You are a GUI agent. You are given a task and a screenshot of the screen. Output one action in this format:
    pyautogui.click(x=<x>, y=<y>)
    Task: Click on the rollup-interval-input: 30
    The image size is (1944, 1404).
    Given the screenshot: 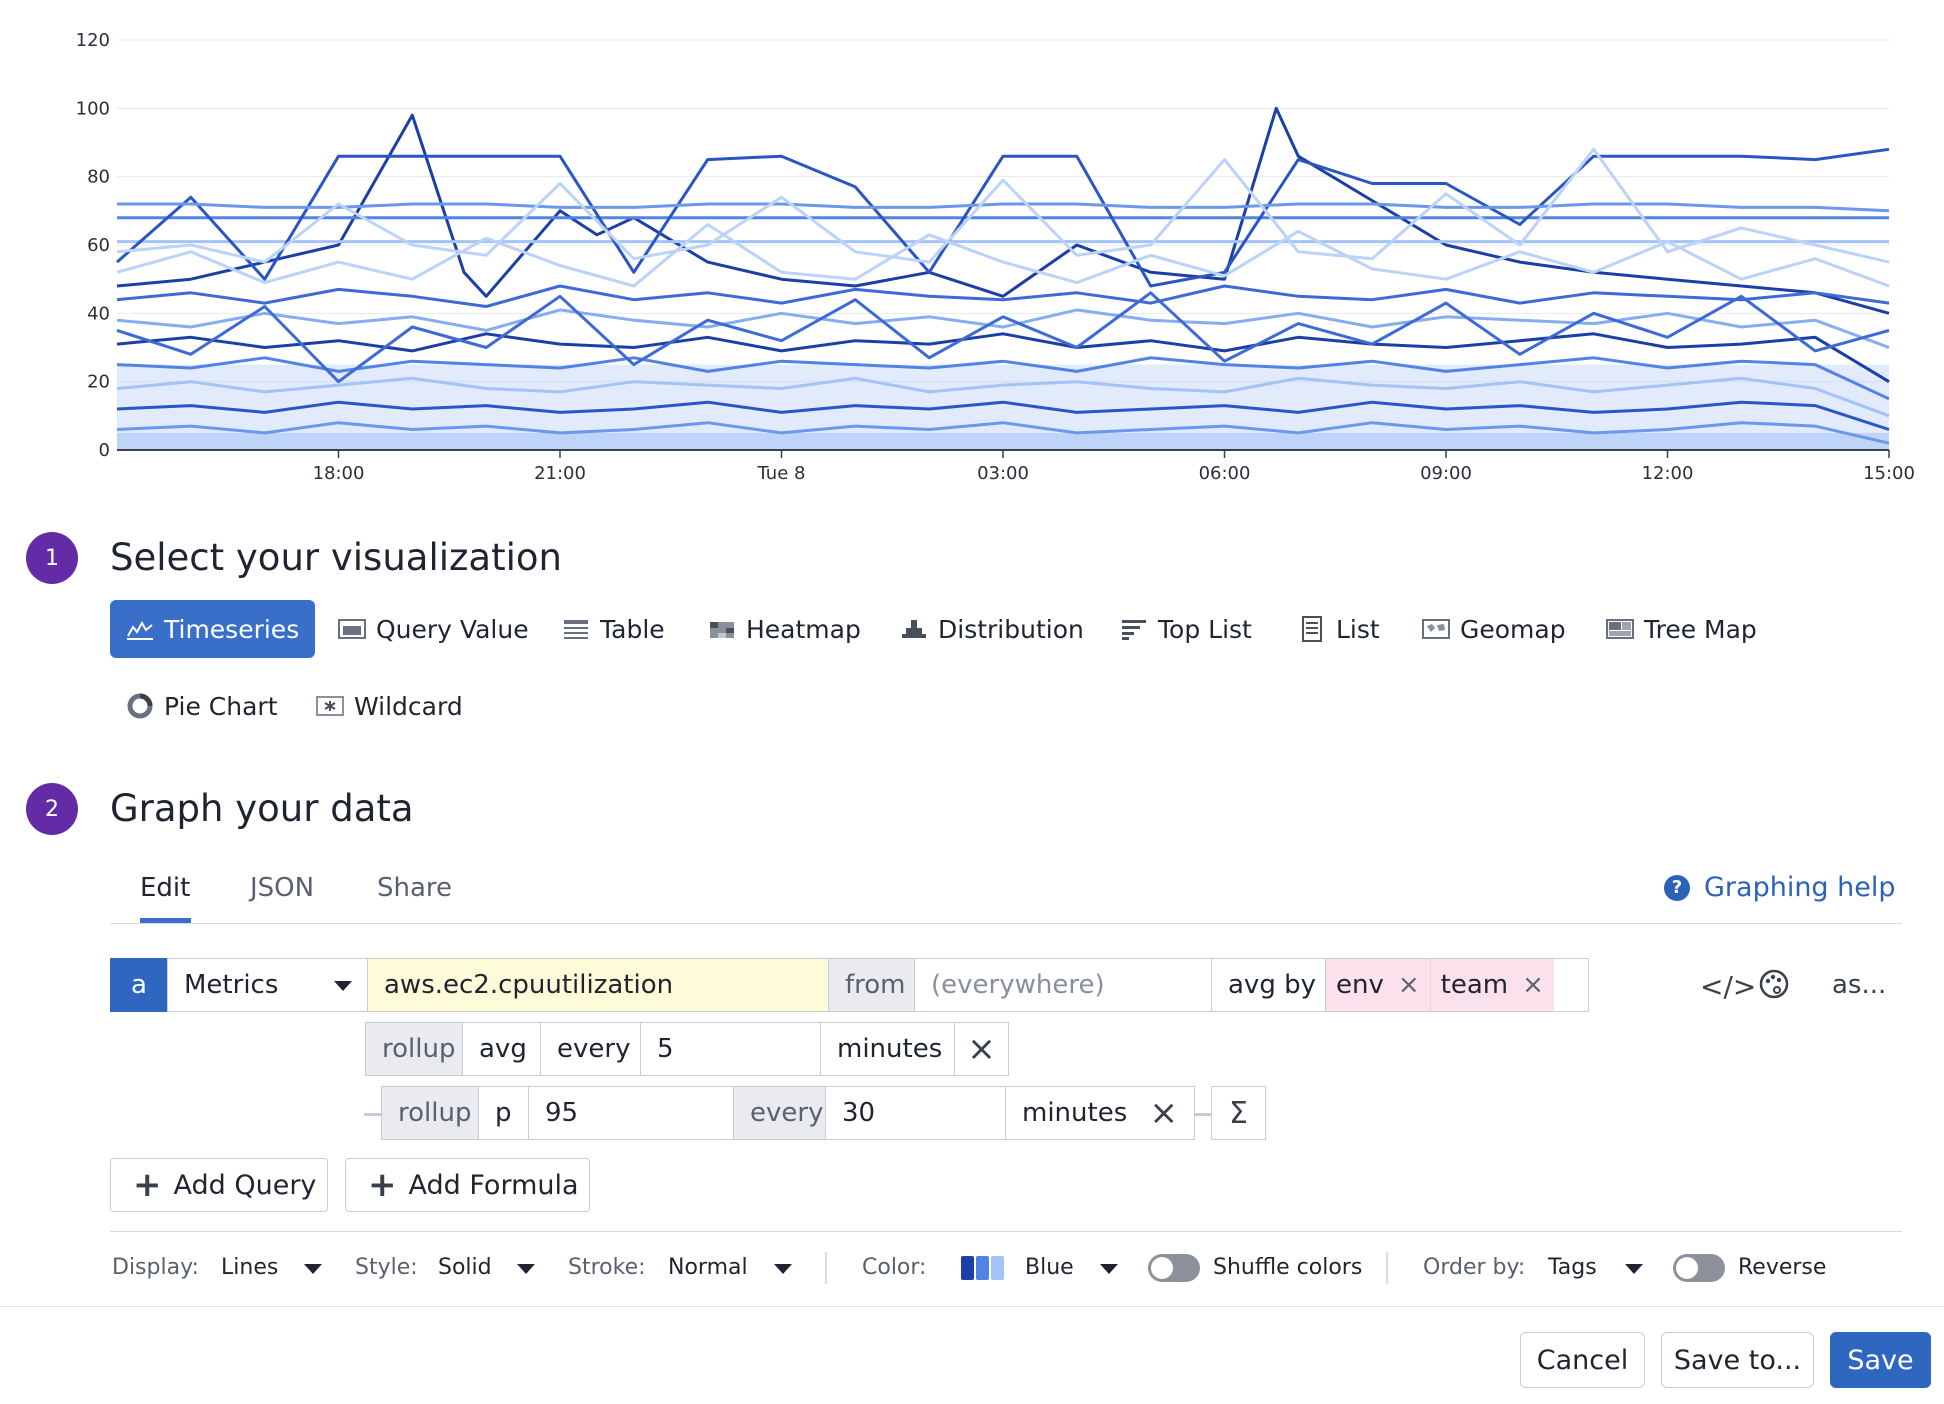 What is the action you would take?
    pyautogui.click(x=915, y=1113)
    